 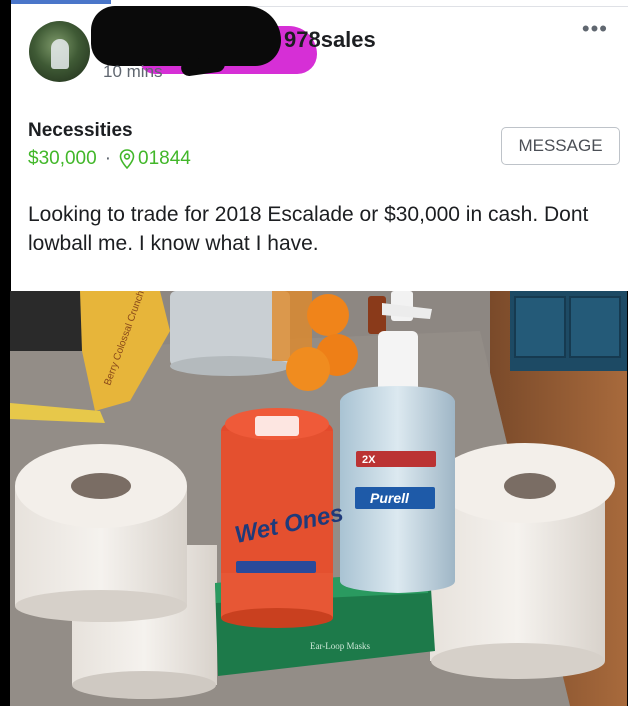 What do you see at coordinates (127, 159) in the screenshot?
I see `location-pin-icon` at bounding box center [127, 159].